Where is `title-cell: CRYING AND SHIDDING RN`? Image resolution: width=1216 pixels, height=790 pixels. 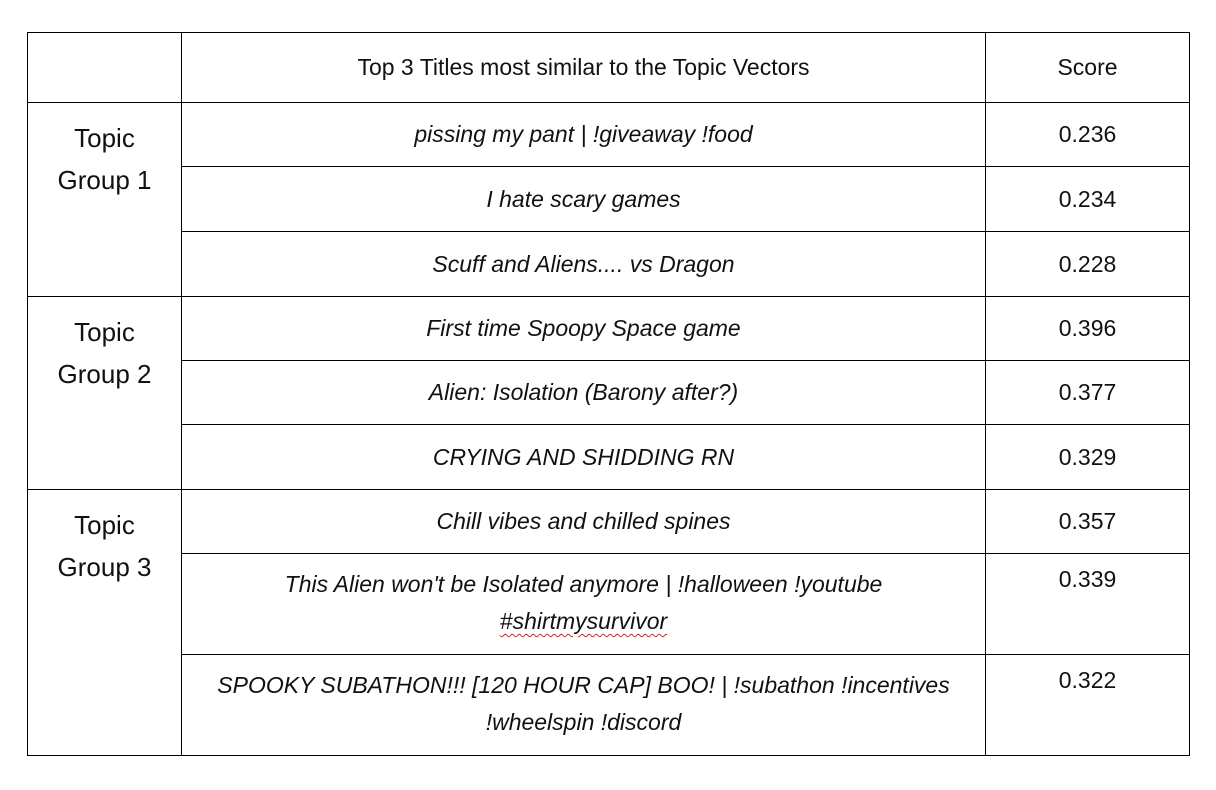
title-cell: CRYING AND SHIDDING RN is located at coordinates (583, 457).